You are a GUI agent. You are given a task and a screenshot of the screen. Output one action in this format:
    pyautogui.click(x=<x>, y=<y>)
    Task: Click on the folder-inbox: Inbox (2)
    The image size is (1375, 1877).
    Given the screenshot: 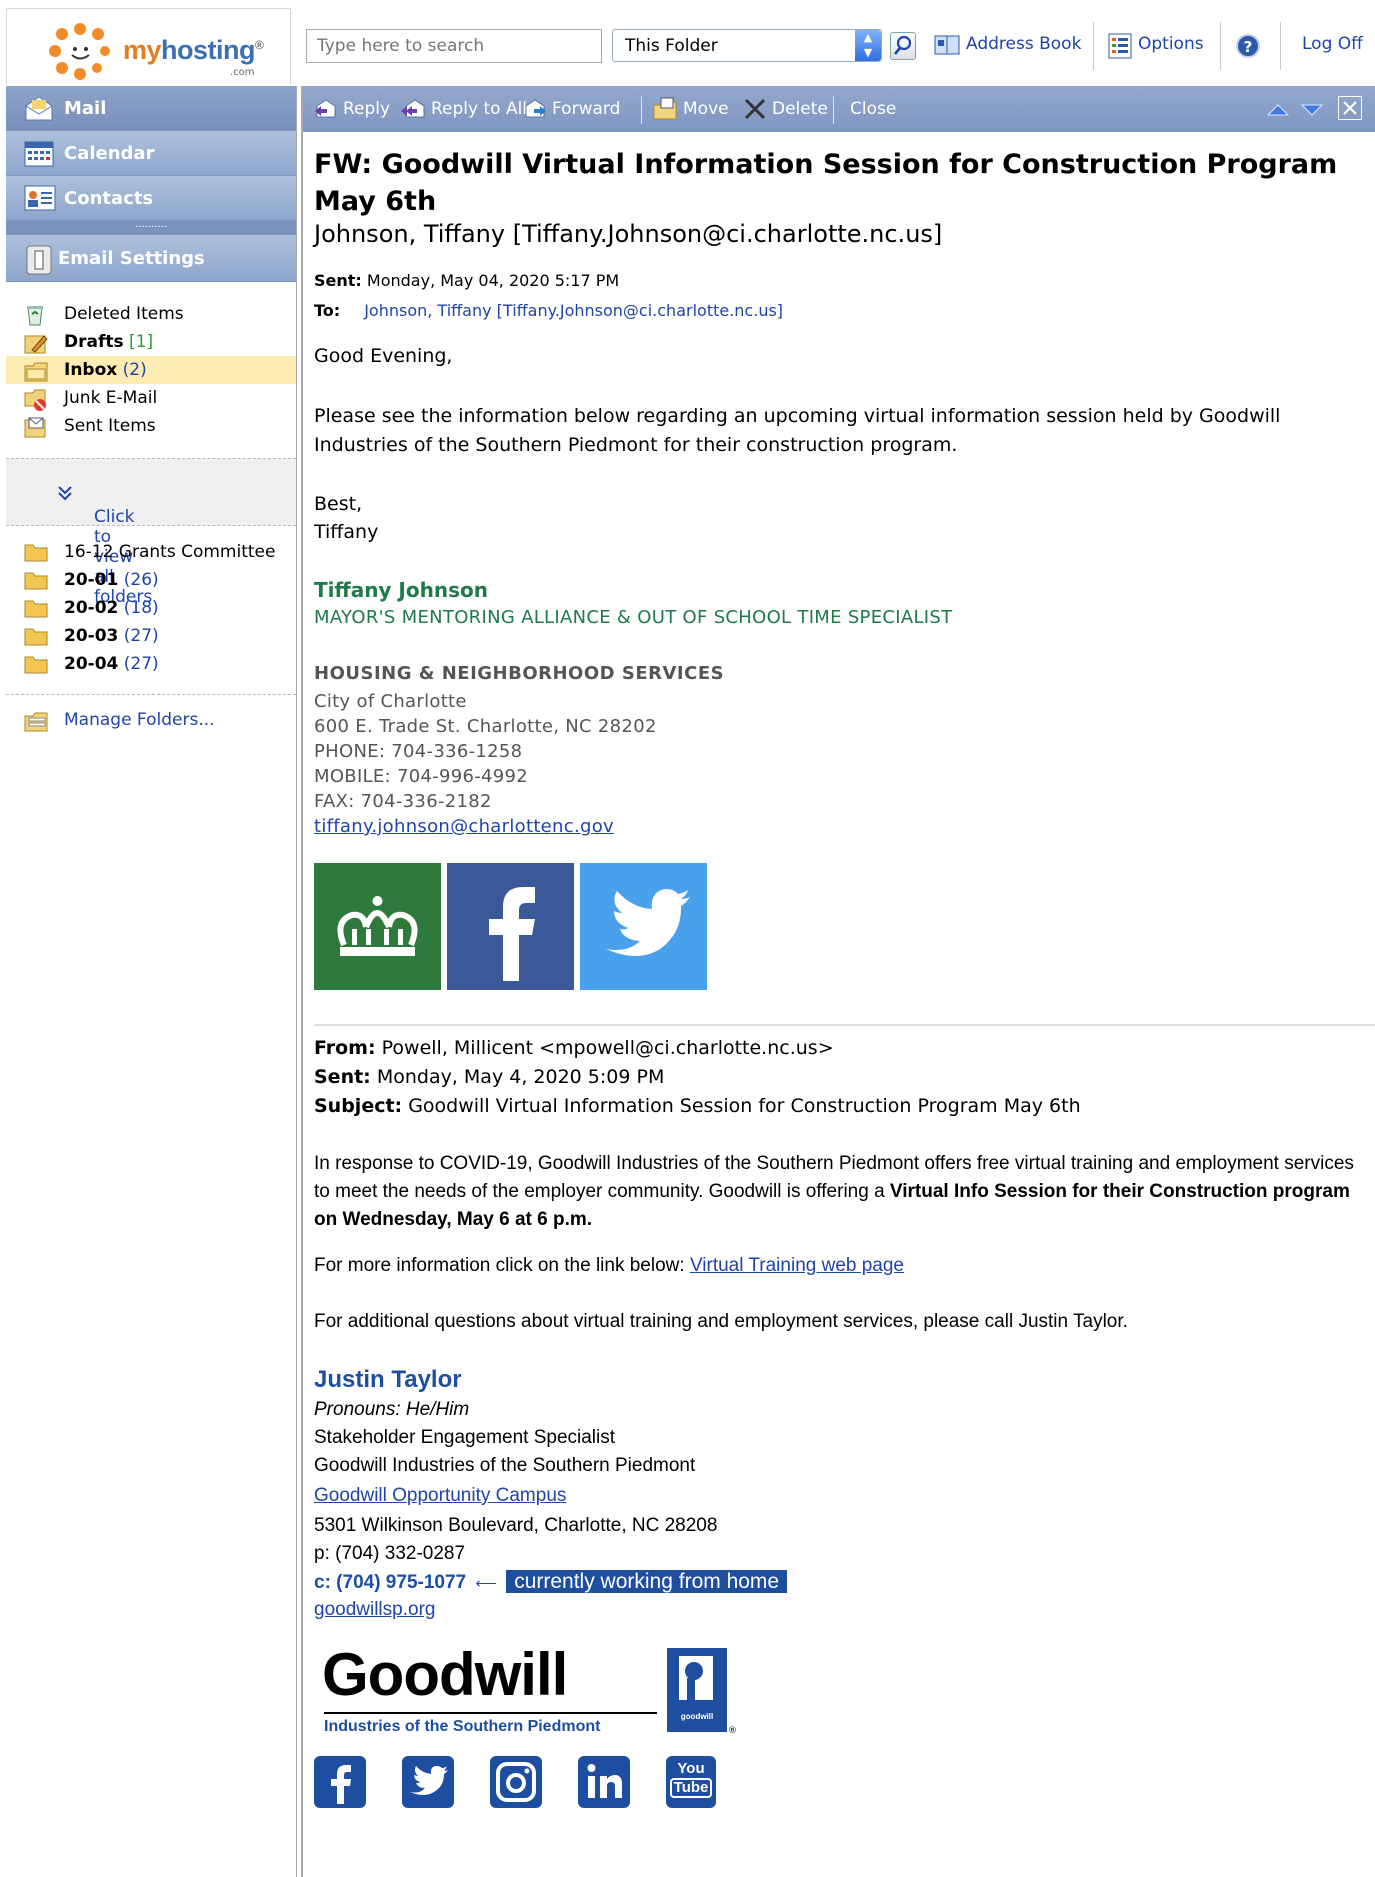 What is the action you would take?
    pyautogui.click(x=151, y=370)
    